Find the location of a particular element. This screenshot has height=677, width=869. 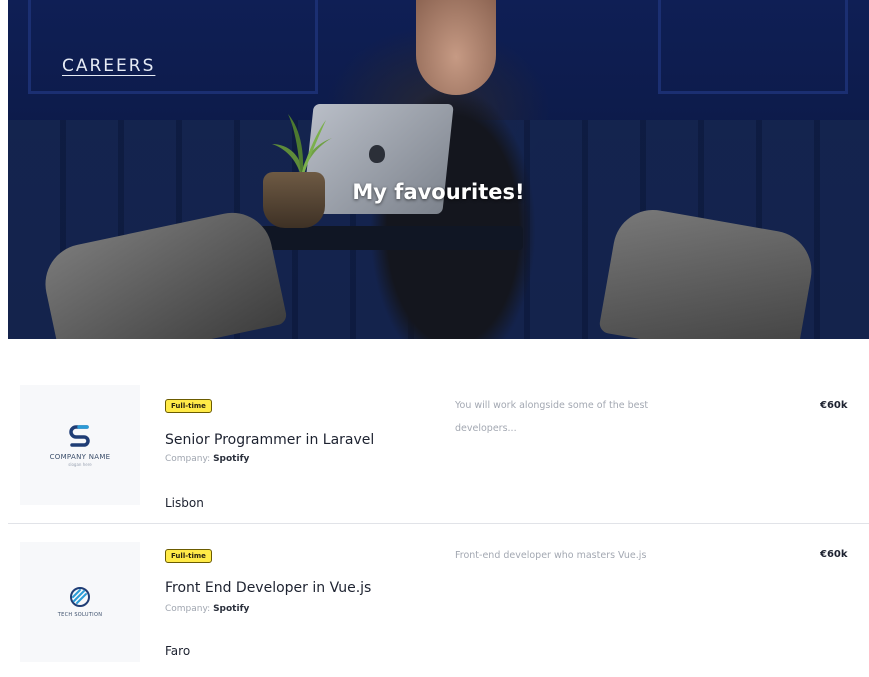

job-title: Senior Programmer in Laravel is located at coordinates (269, 440).